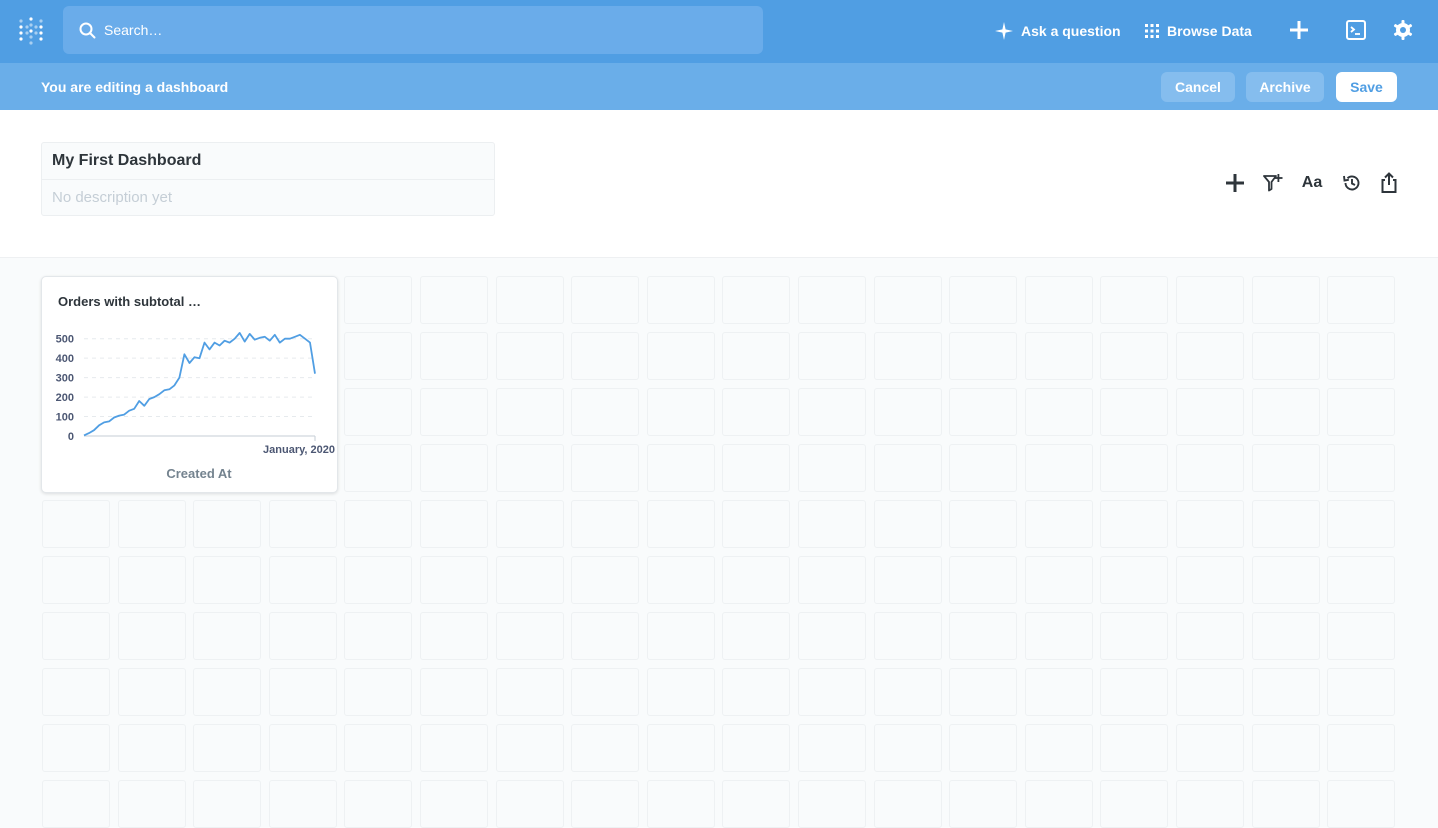 Image resolution: width=1438 pixels, height=828 pixels. I want to click on ask-question-button: Ask a question, so click(1058, 31).